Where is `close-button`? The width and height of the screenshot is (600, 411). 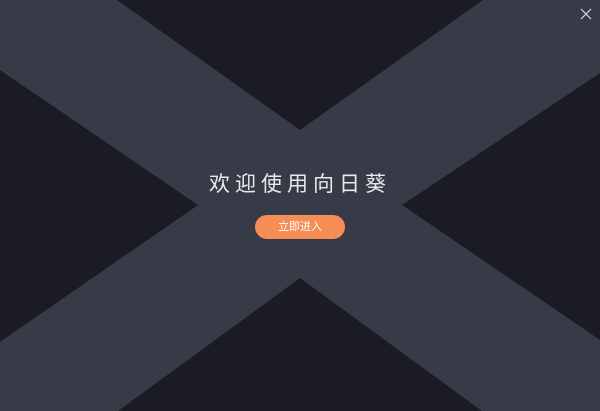 close-button is located at coordinates (586, 14).